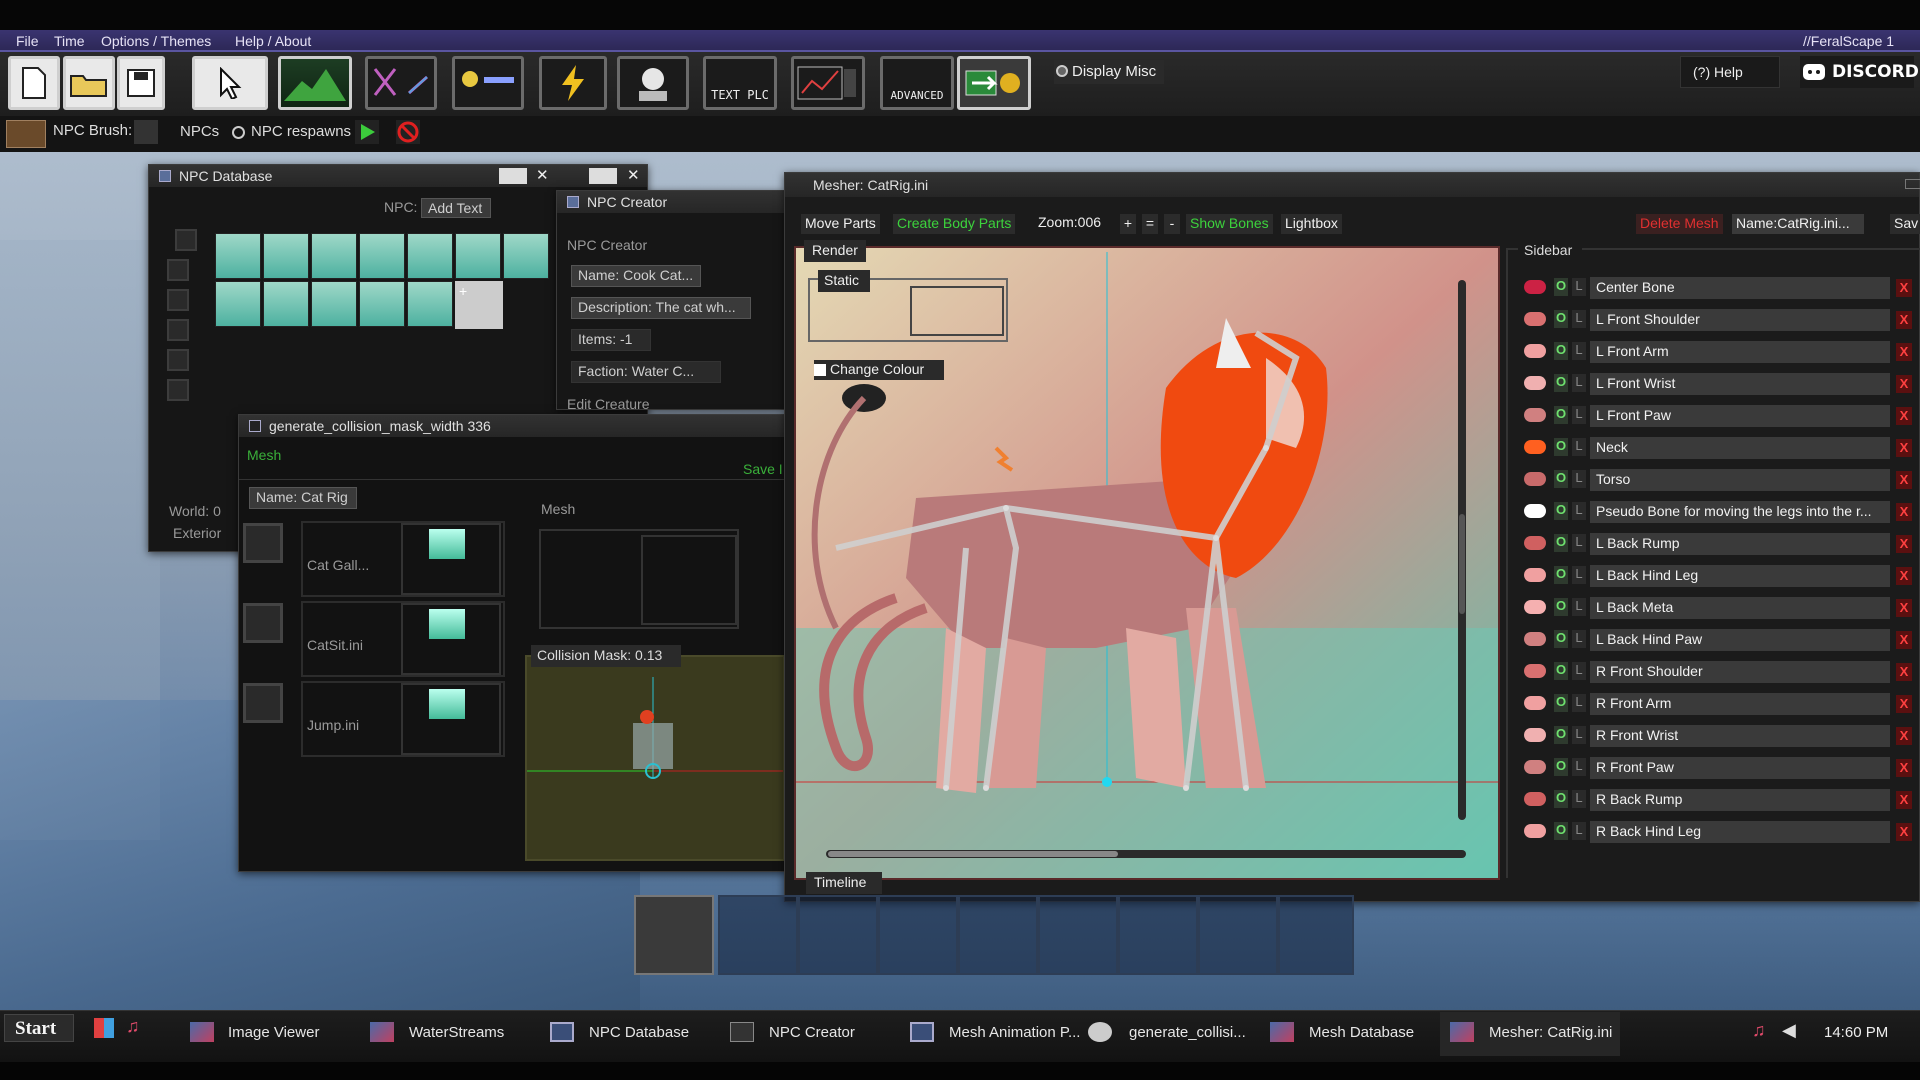  Describe the element at coordinates (608, 404) in the screenshot. I see `edit-creature-label: Edit Creature` at that location.